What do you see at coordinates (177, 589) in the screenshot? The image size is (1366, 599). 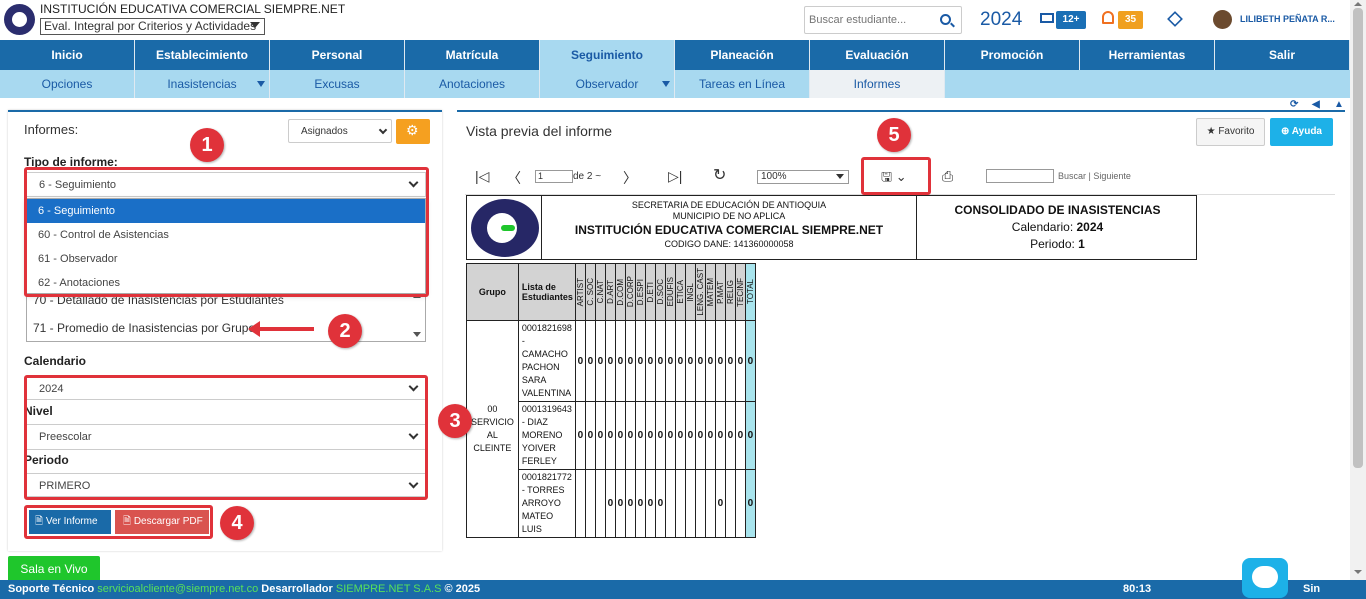 I see `support-email: servicioalcliente@siempre.net.co` at bounding box center [177, 589].